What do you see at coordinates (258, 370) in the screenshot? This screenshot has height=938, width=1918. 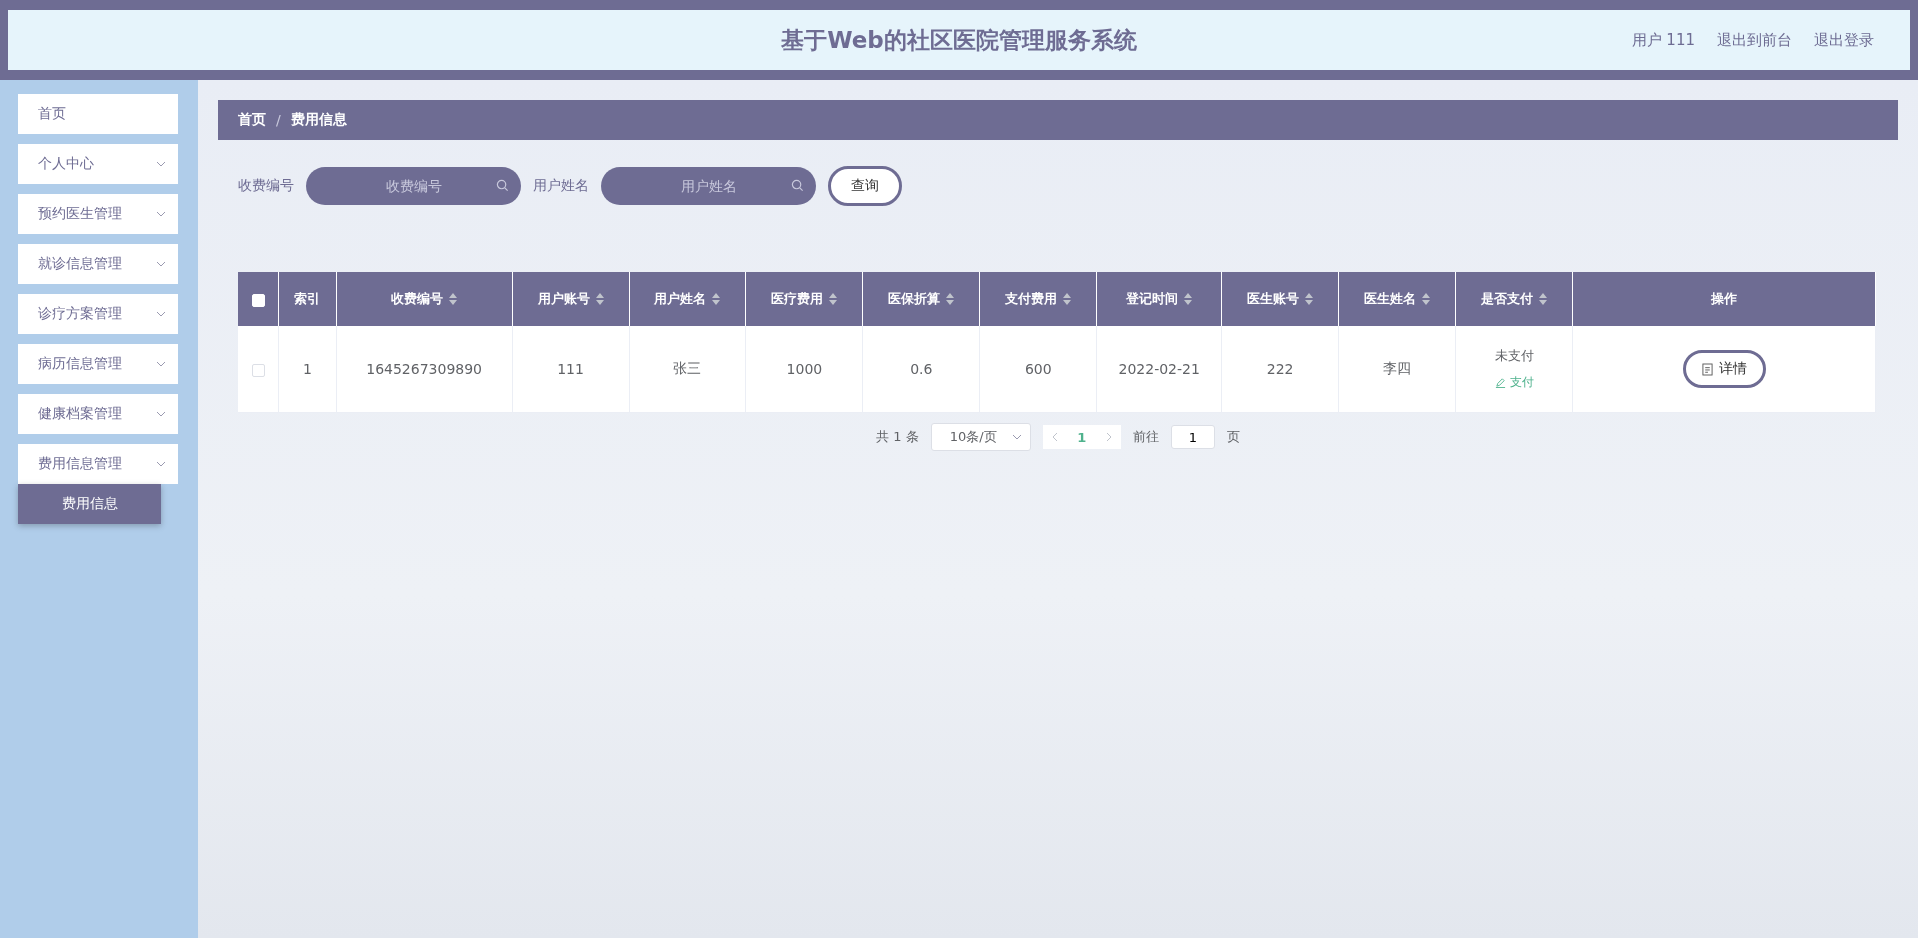 I see `row-checkbox` at bounding box center [258, 370].